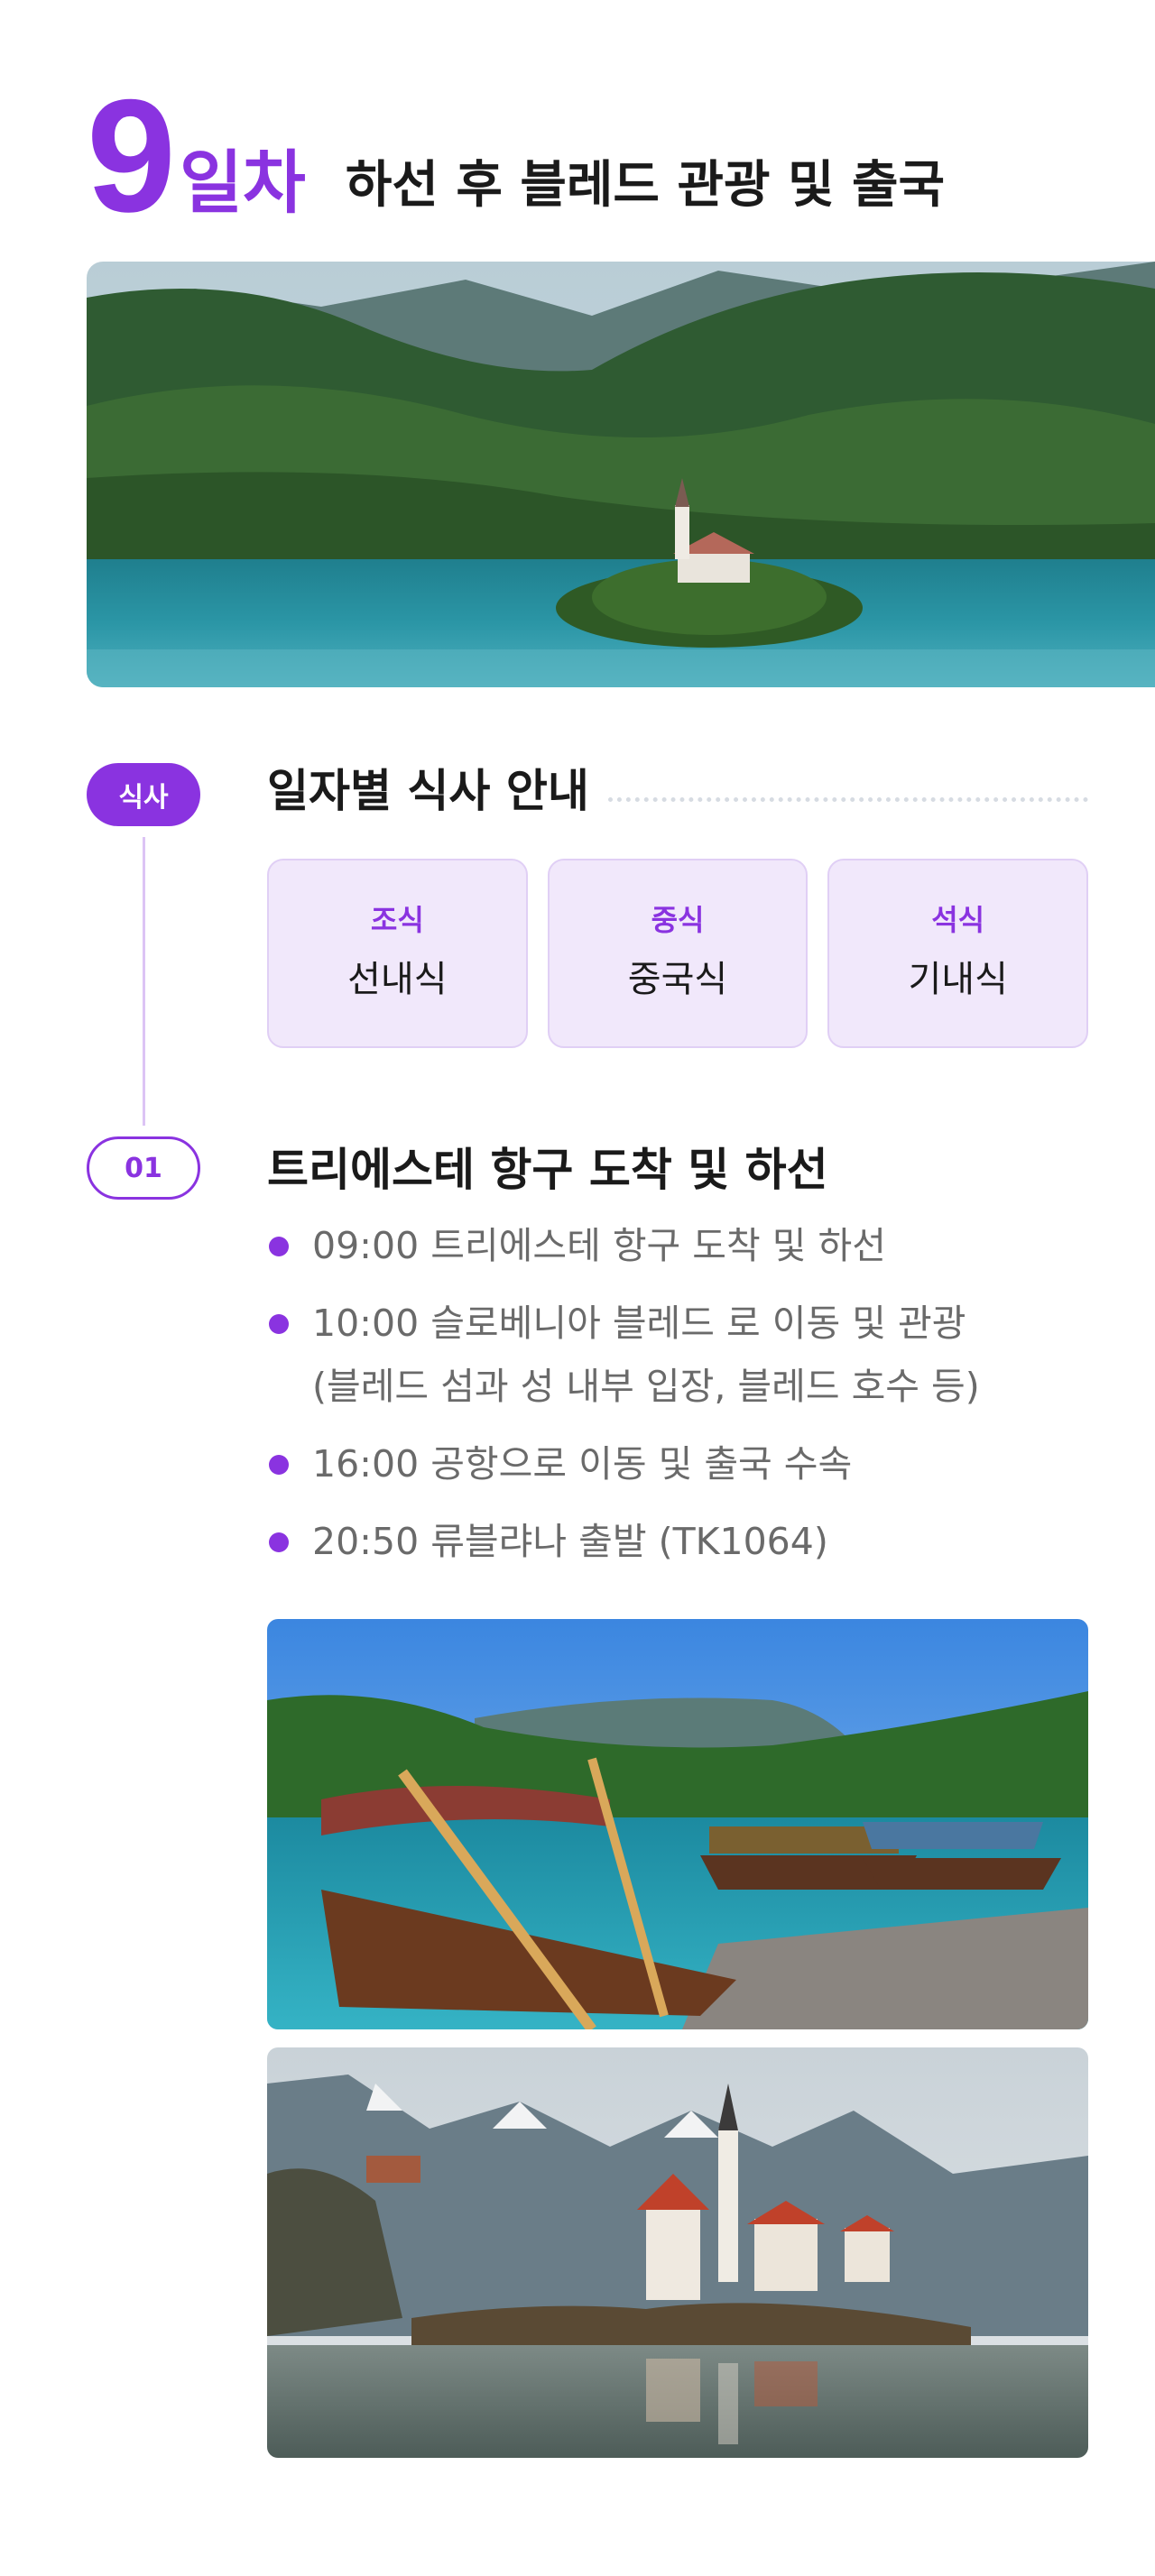 This screenshot has height=2576, width=1155. I want to click on day-header: 9 일차 하선 후 블레드 관광 및 출국, so click(516, 156).